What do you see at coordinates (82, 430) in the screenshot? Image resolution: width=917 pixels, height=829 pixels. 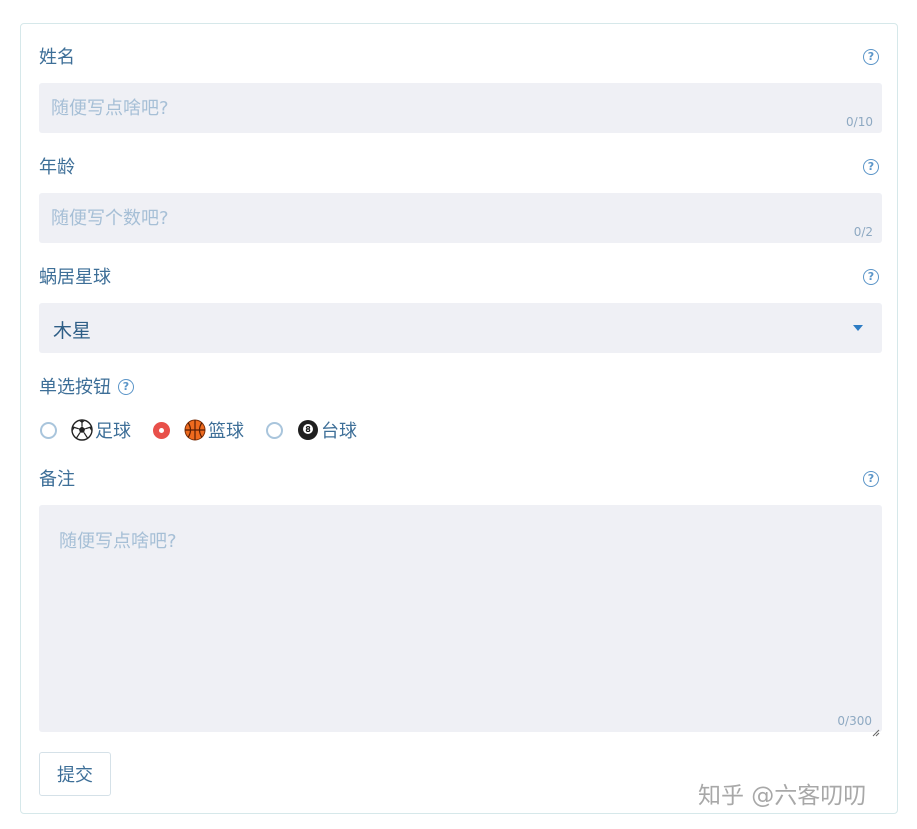 I see `soccer-ball-icon` at bounding box center [82, 430].